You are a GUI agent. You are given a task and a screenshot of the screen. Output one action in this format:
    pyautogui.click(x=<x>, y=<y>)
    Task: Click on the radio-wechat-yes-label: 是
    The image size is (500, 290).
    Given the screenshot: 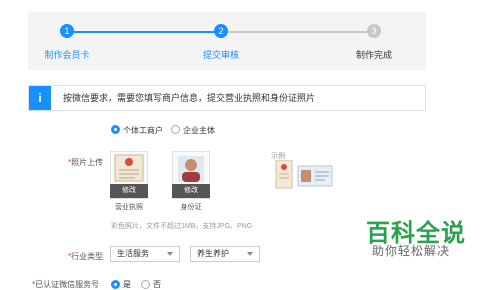 What is the action you would take?
    pyautogui.click(x=127, y=284)
    